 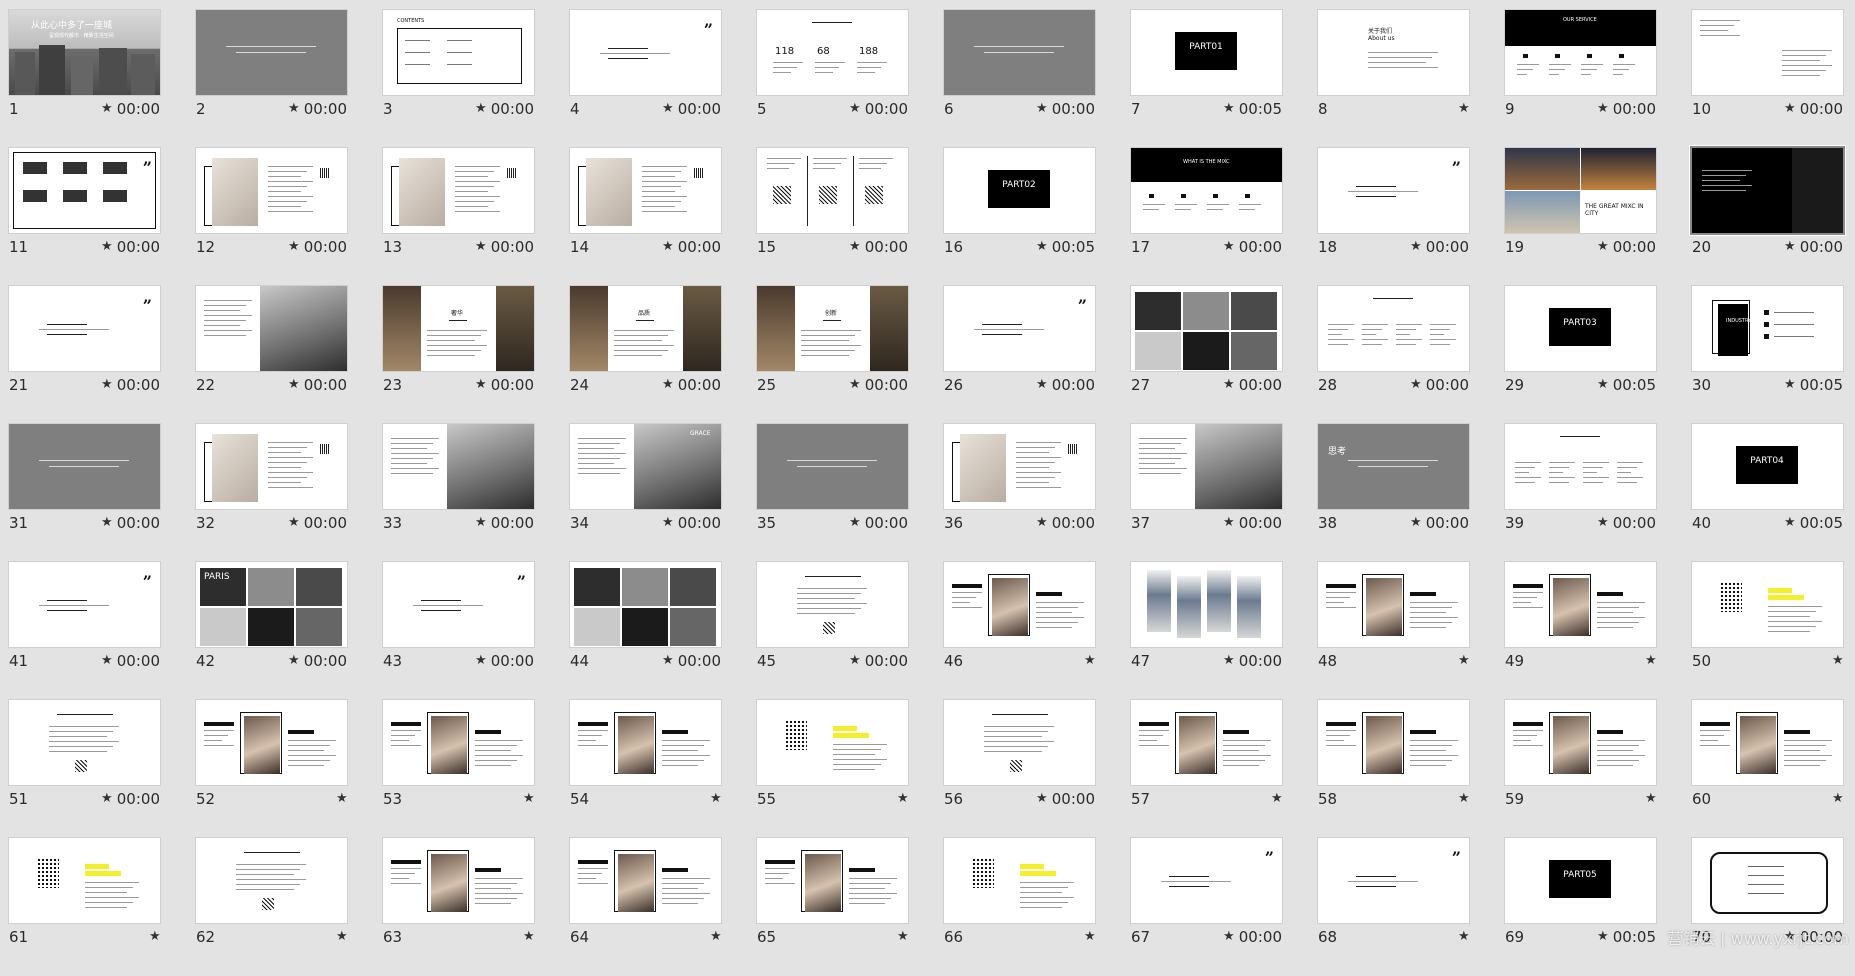 I want to click on slide-preview: 118 68 188, so click(x=832, y=52).